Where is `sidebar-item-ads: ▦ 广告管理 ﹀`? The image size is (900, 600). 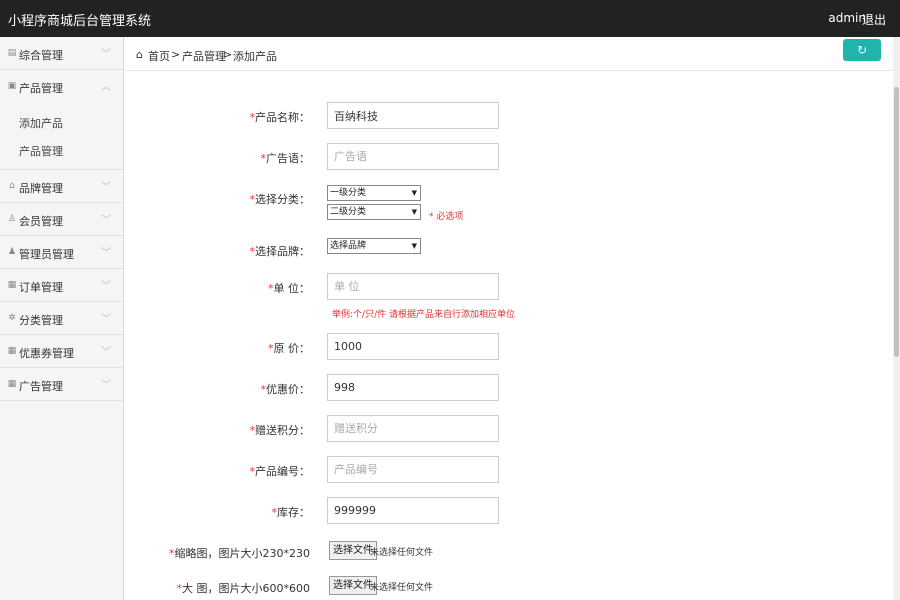
sidebar-item-ads: ▦ 广告管理 ﹀ is located at coordinates (61, 384).